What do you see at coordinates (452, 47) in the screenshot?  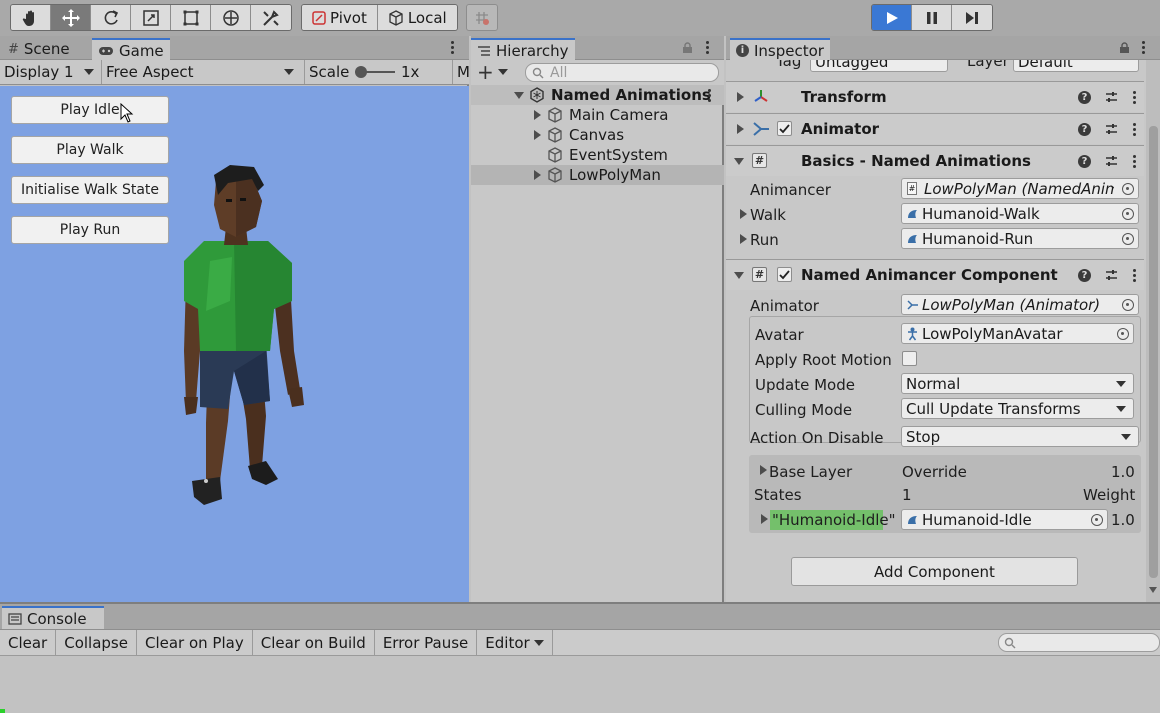 I see `game-menu-icon` at bounding box center [452, 47].